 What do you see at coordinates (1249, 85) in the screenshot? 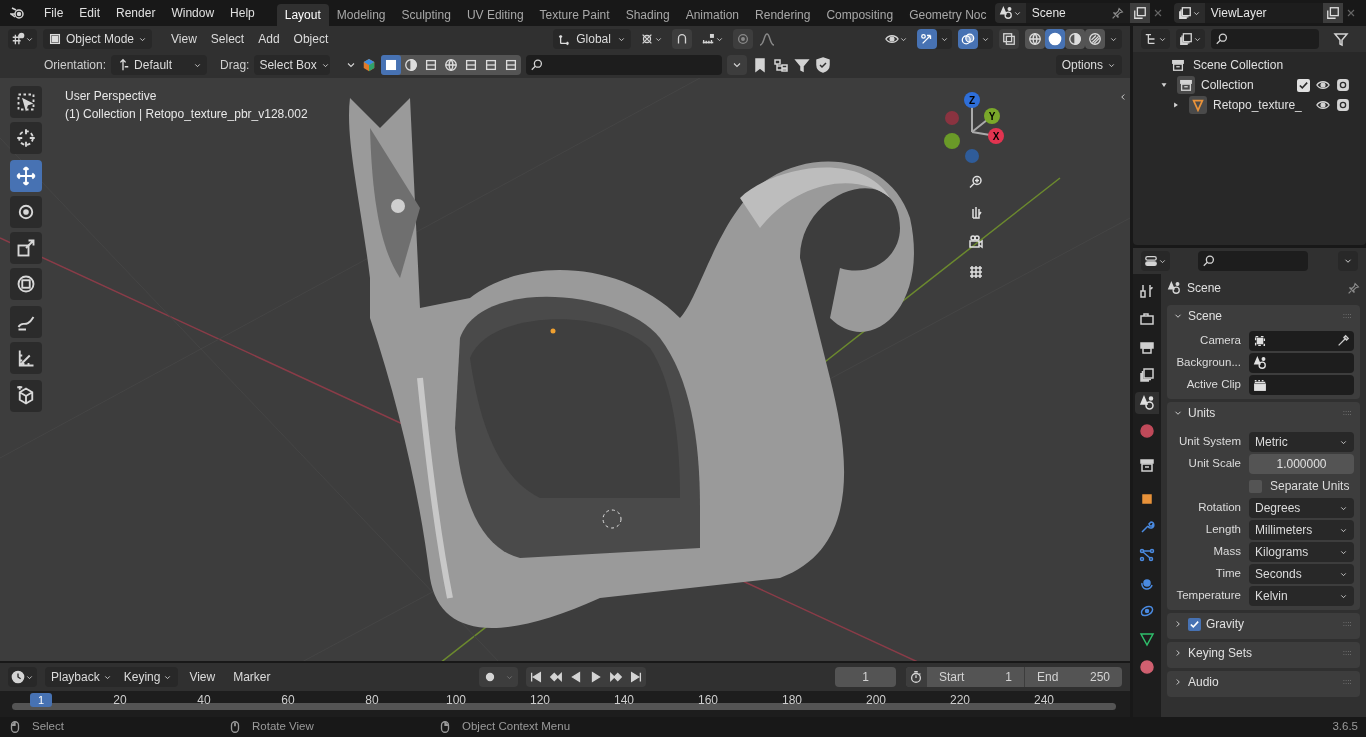
I see `tree-item: Collection` at bounding box center [1249, 85].